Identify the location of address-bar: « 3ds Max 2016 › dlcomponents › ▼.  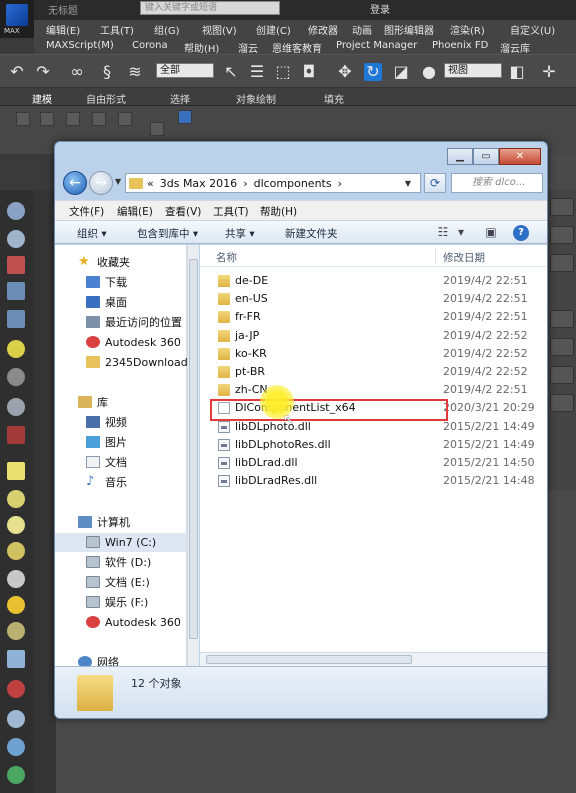
(273, 183).